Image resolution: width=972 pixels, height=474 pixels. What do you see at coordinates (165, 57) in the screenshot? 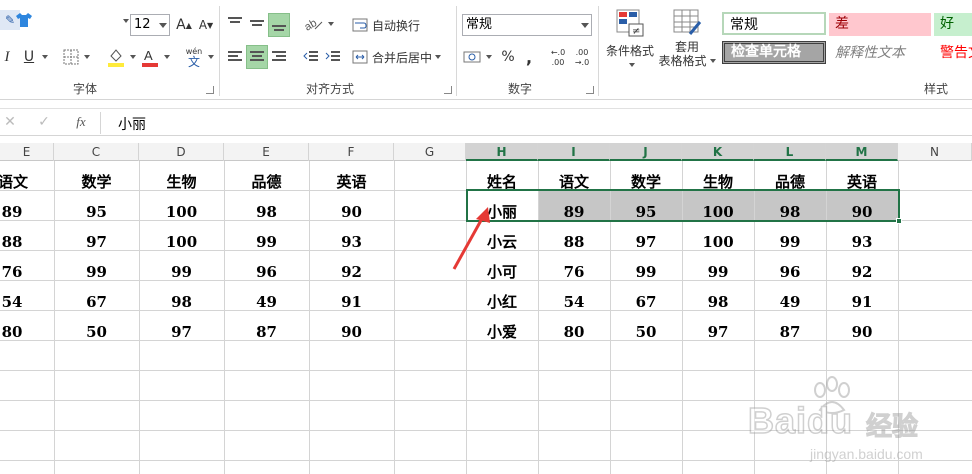
I see `font-color-dropdown` at bounding box center [165, 57].